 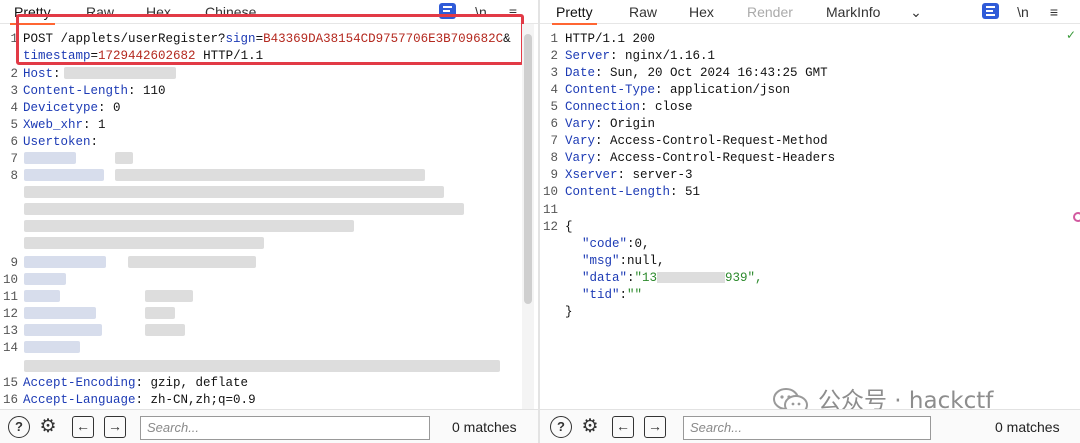 What do you see at coordinates (1070, 35) in the screenshot?
I see `check-icon: ✓` at bounding box center [1070, 35].